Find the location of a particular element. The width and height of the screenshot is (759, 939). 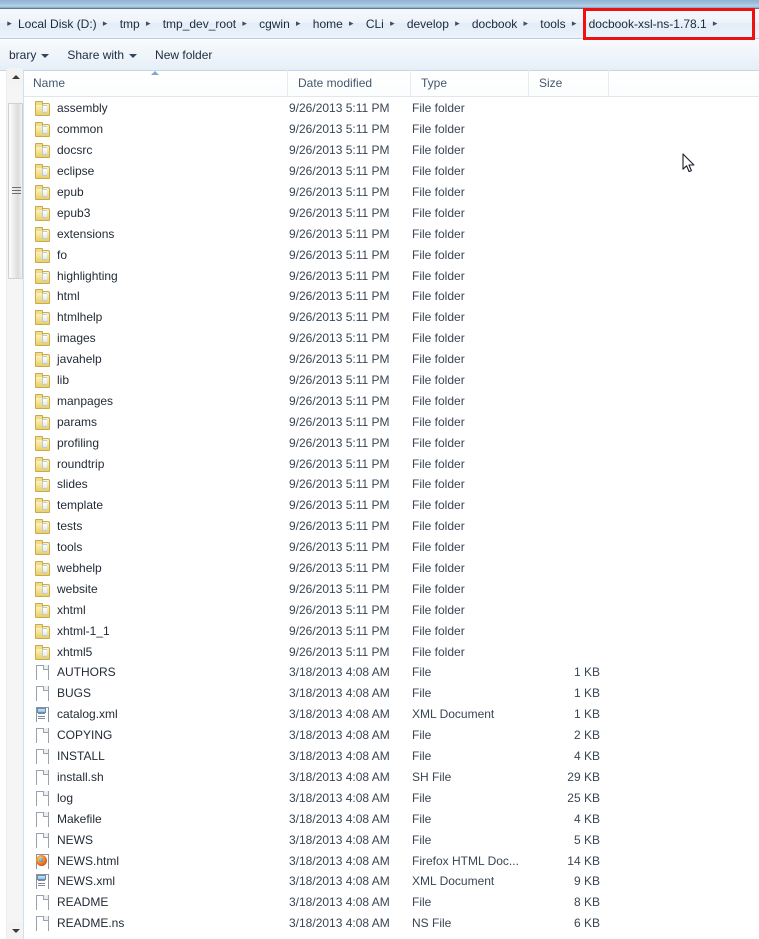

file-size-cell: 4 KB is located at coordinates (586, 756).